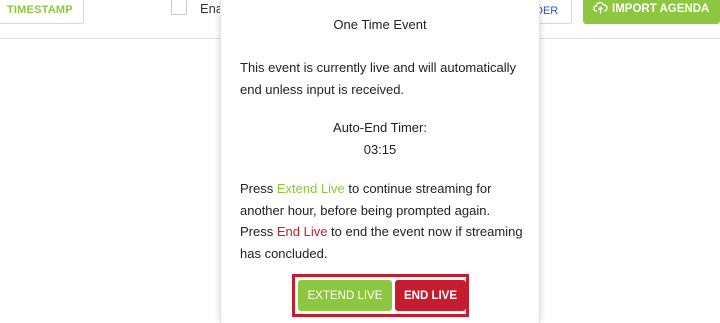 This screenshot has height=323, width=720. Describe the element at coordinates (42, 12) in the screenshot. I see `timestamp-button: TIMESTAMP` at that location.